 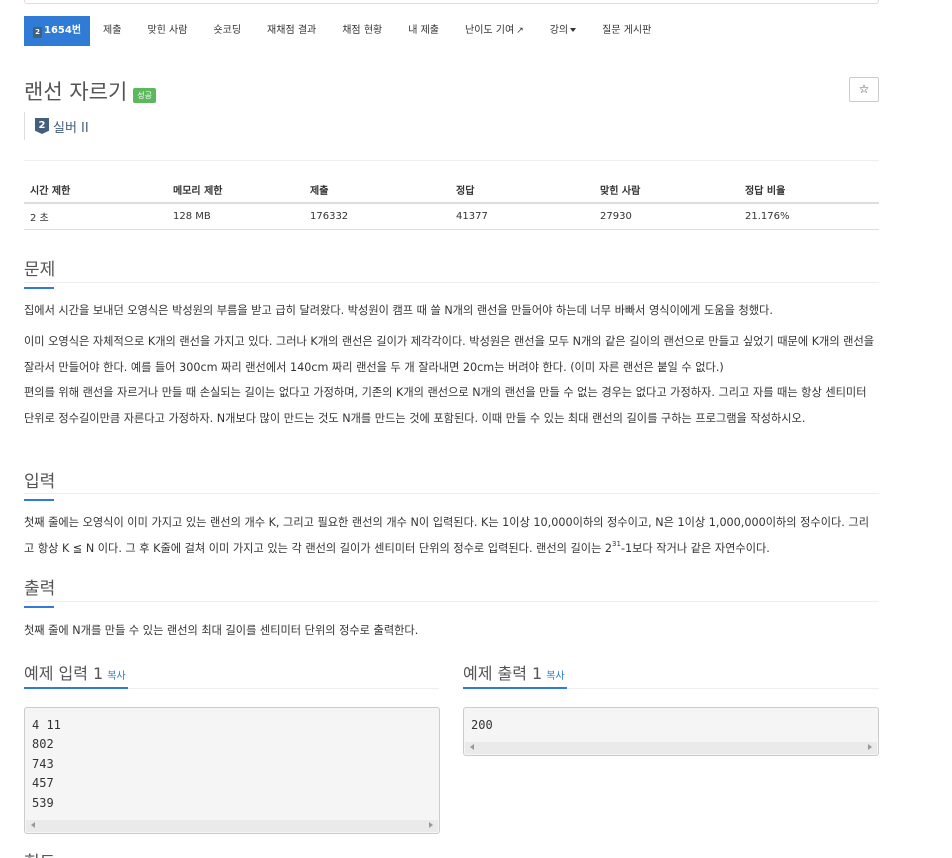 I want to click on input-exponent: 31, so click(x=616, y=544).